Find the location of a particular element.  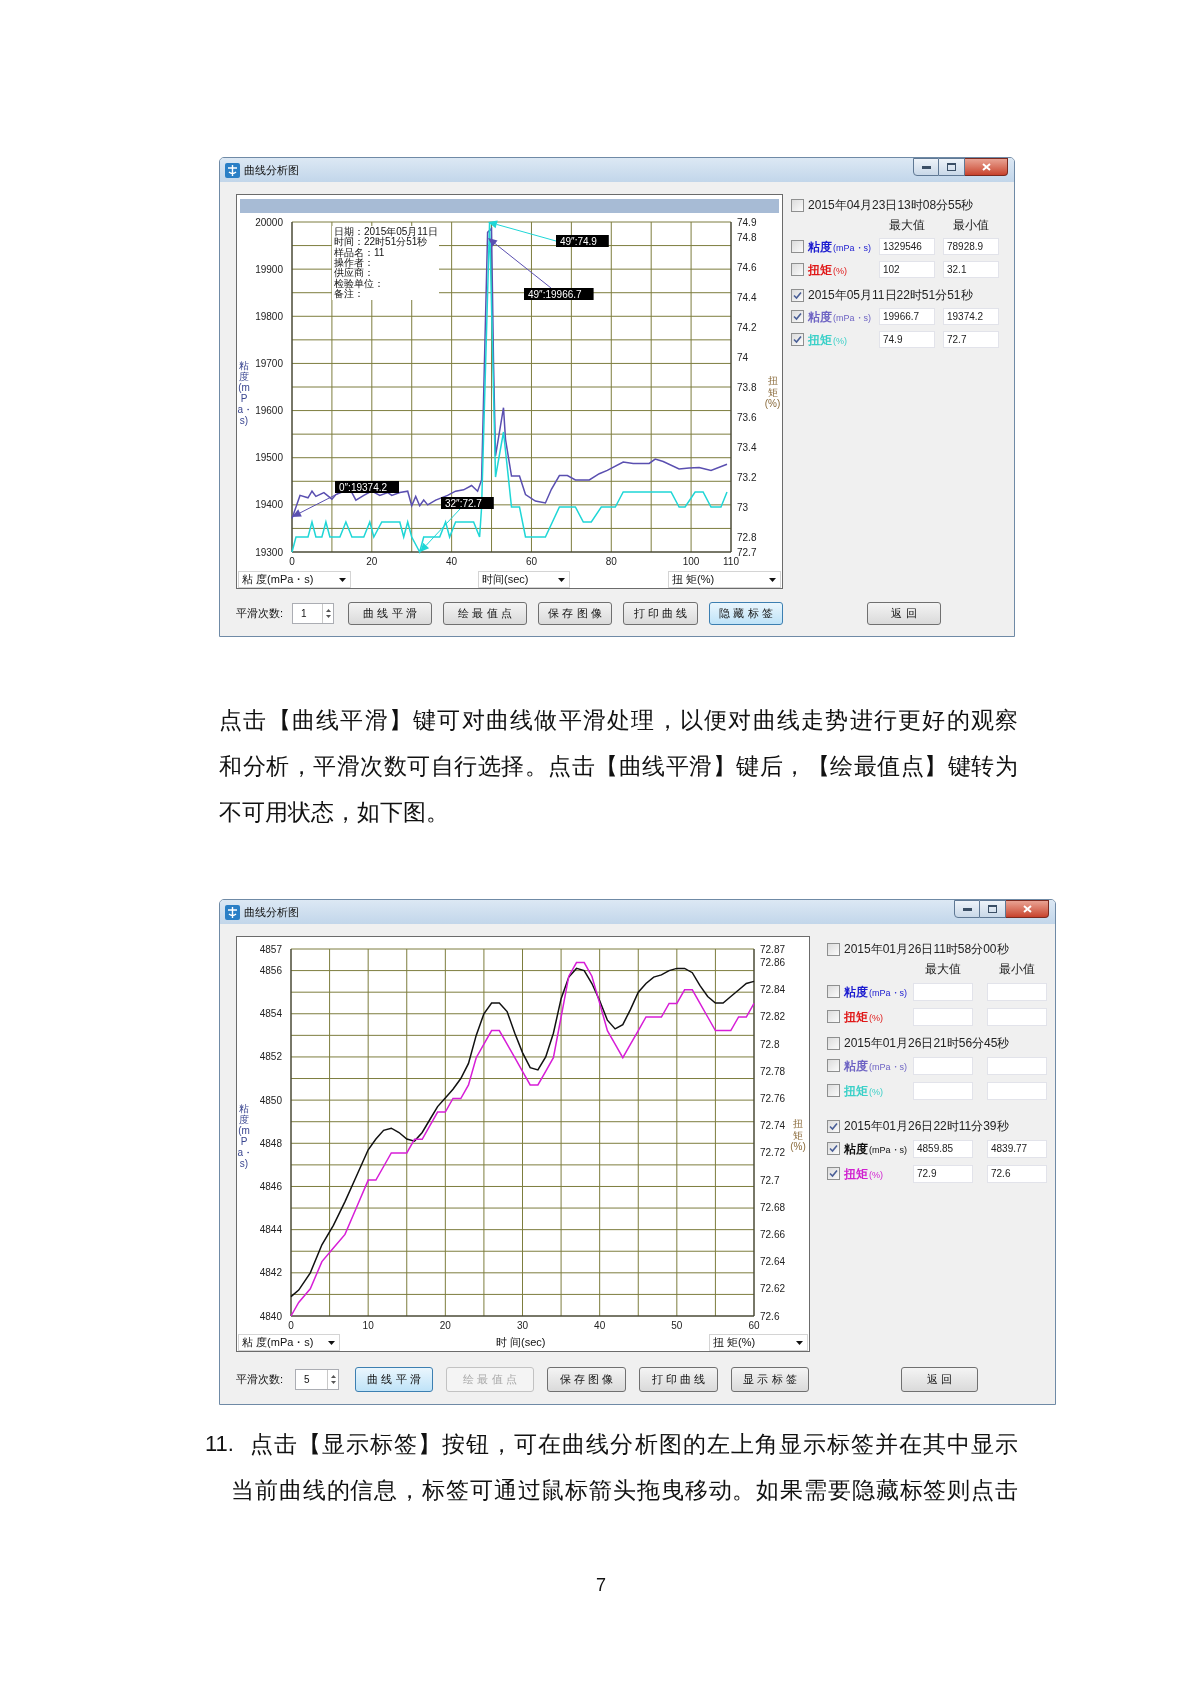

axis-tick-label: 4844 is located at coordinates (270, 1230).